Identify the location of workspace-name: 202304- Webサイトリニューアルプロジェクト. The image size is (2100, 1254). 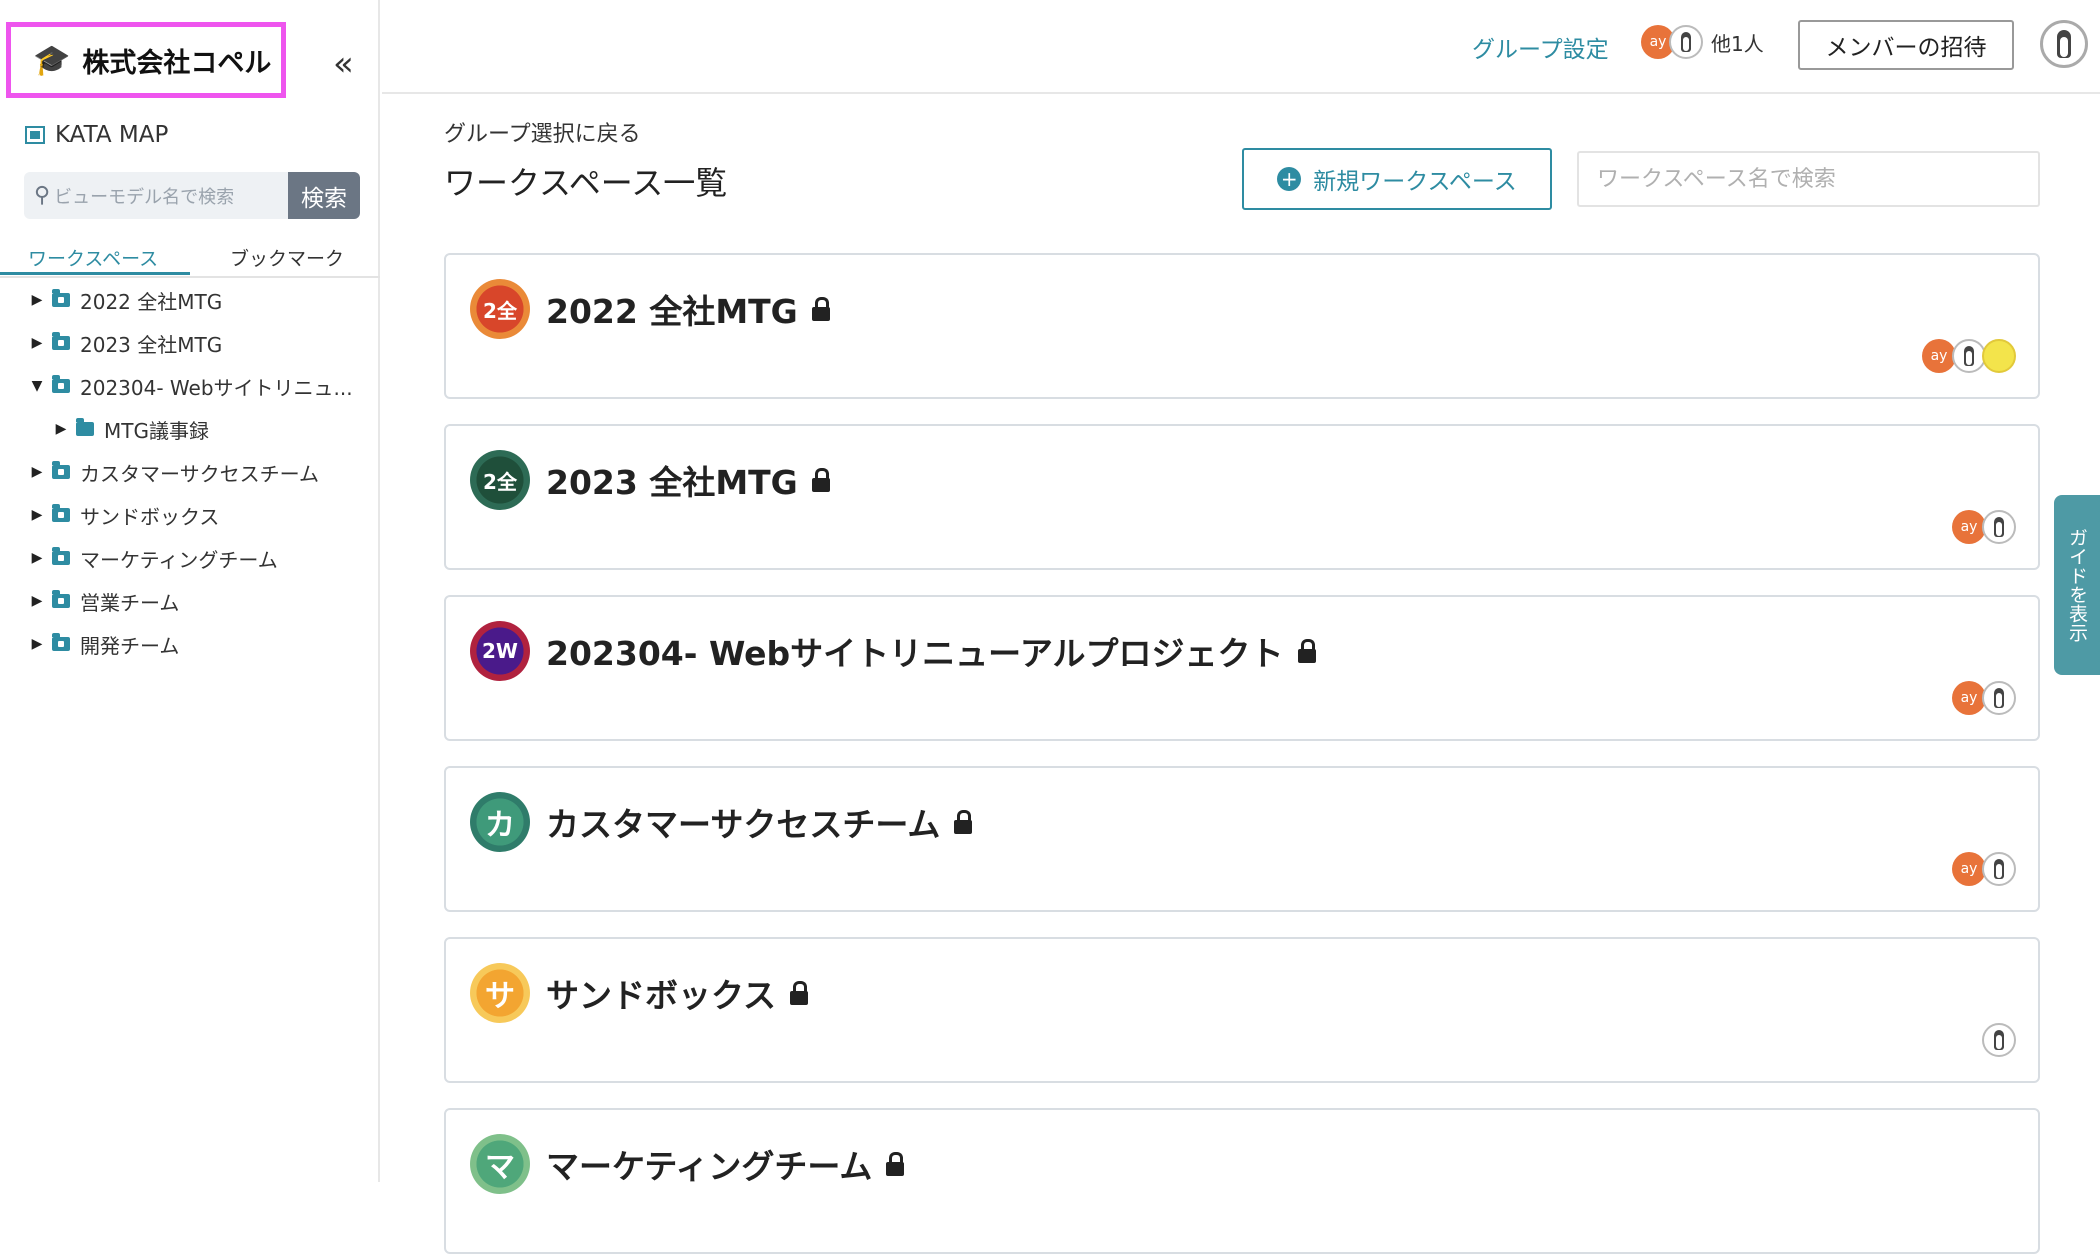
(931, 651).